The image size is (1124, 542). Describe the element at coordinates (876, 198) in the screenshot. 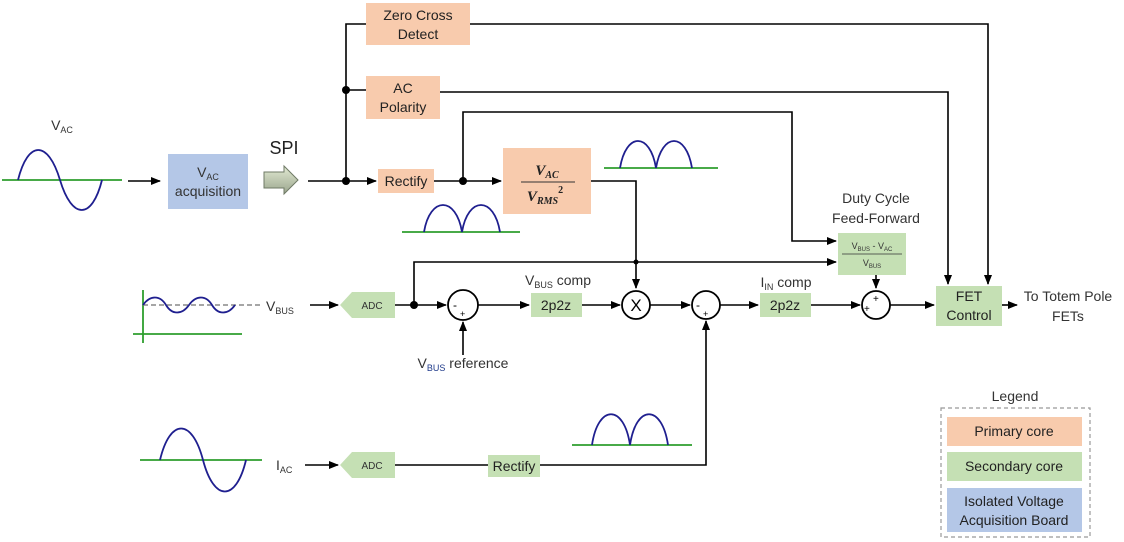

I see `duty-ff-title: Duty Cycle` at that location.